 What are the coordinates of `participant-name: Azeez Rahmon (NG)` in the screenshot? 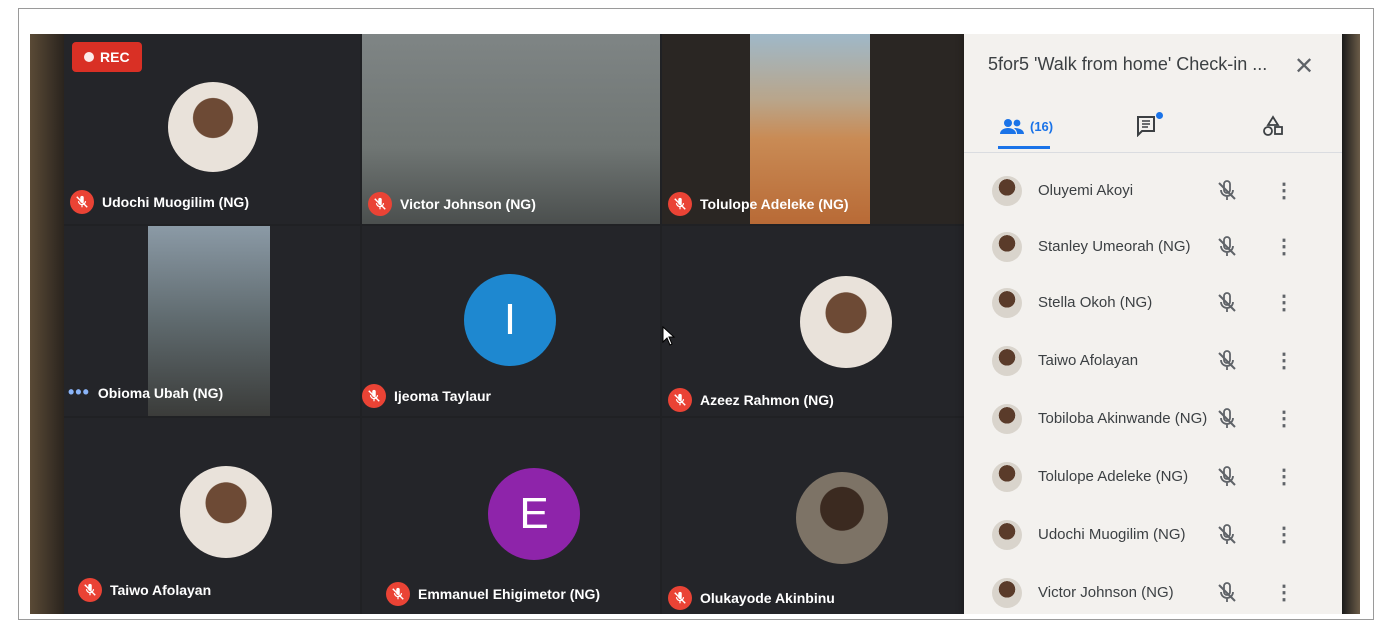 It's located at (767, 400).